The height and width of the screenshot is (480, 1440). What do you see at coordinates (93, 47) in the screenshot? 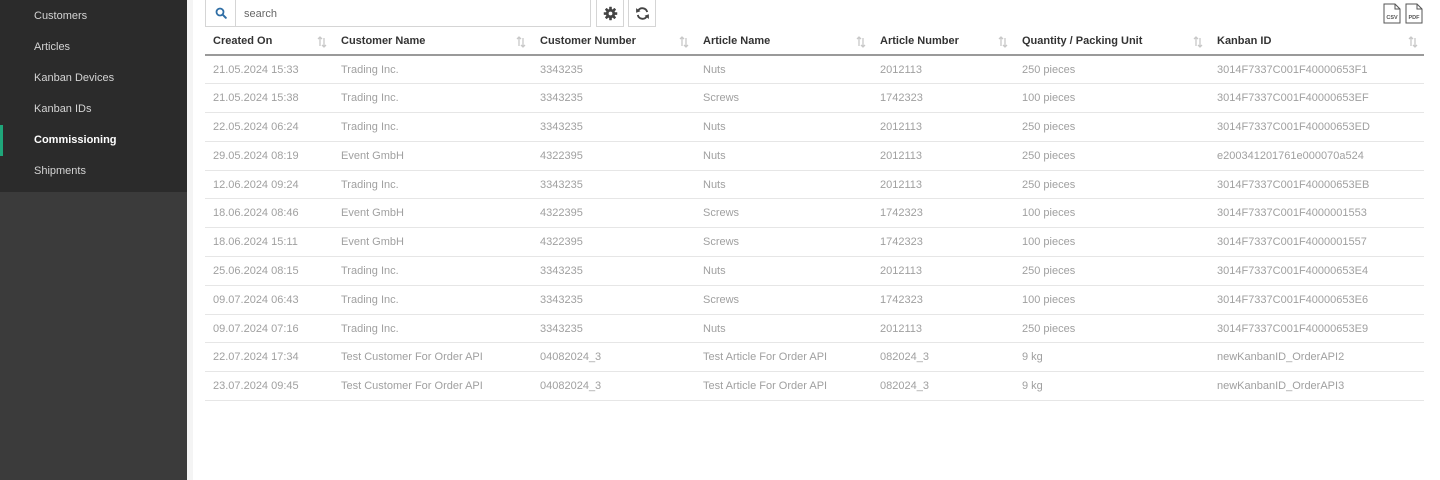
I see `sidebar-item-articles: Articles` at bounding box center [93, 47].